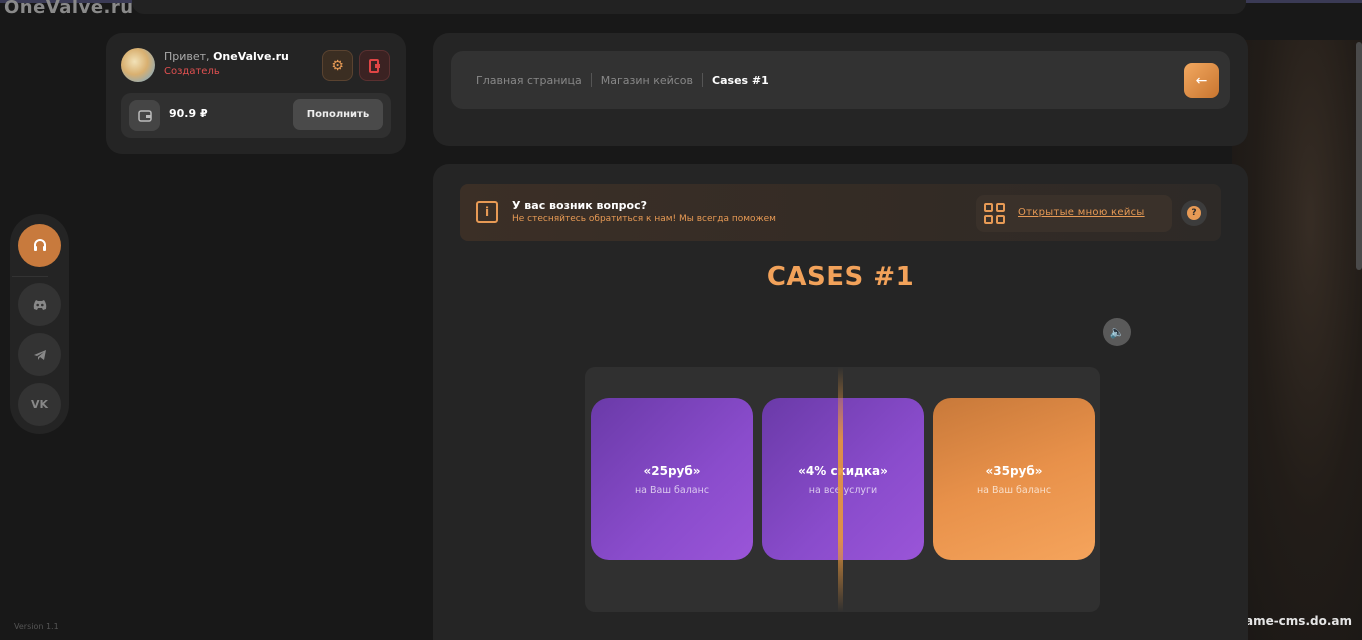 The height and width of the screenshot is (640, 1362). I want to click on greeting-text: Привет,, so click(187, 56).